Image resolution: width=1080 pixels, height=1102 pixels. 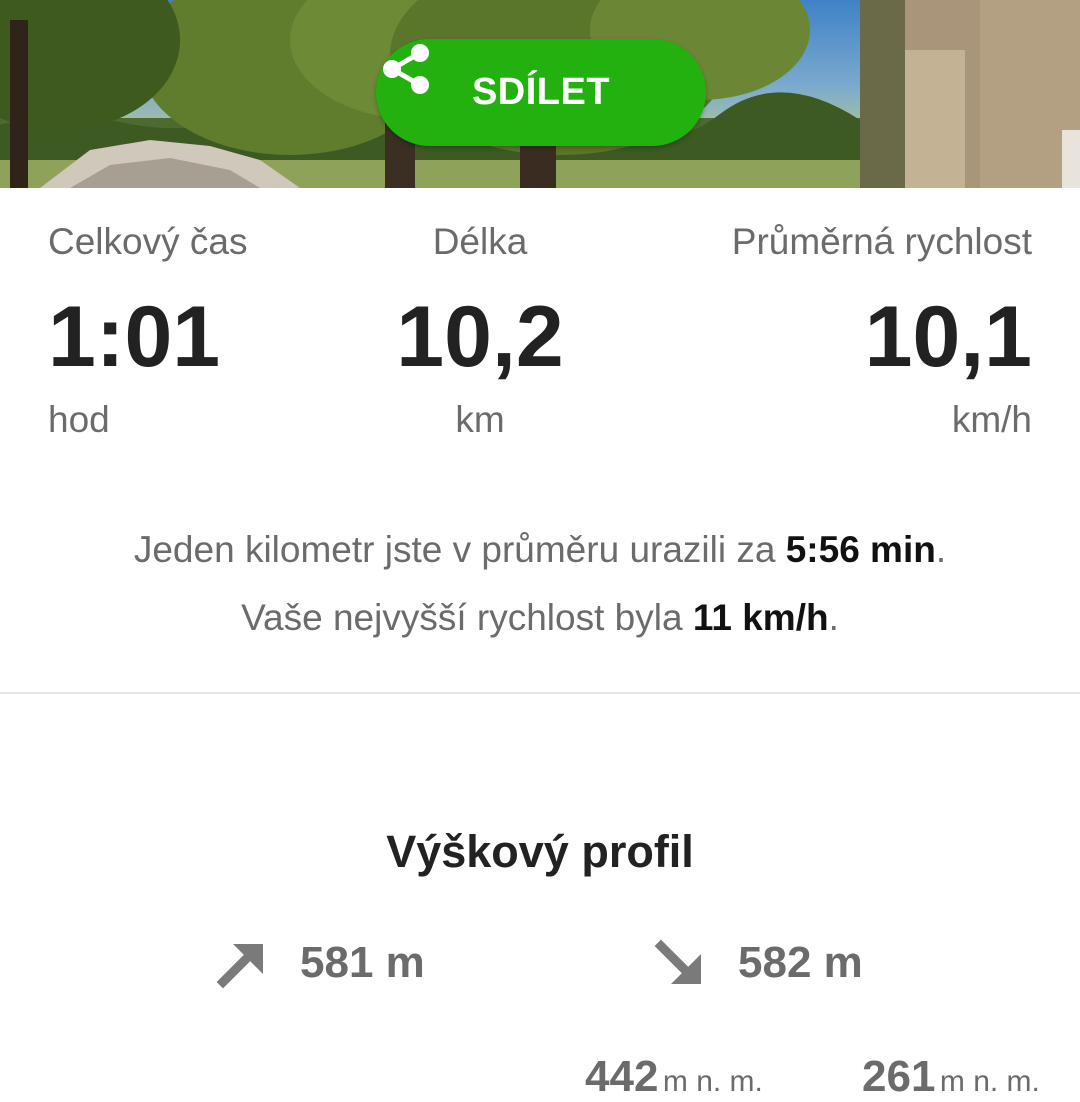 I want to click on share-icon, so click(x=406, y=69).